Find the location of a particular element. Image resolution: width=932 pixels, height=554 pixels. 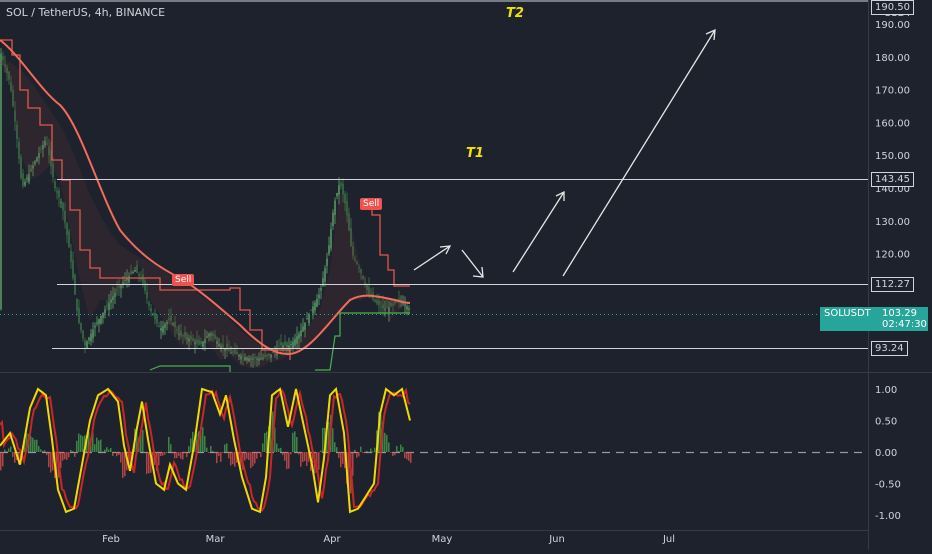

time-tick-label: Mar is located at coordinates (216, 539).